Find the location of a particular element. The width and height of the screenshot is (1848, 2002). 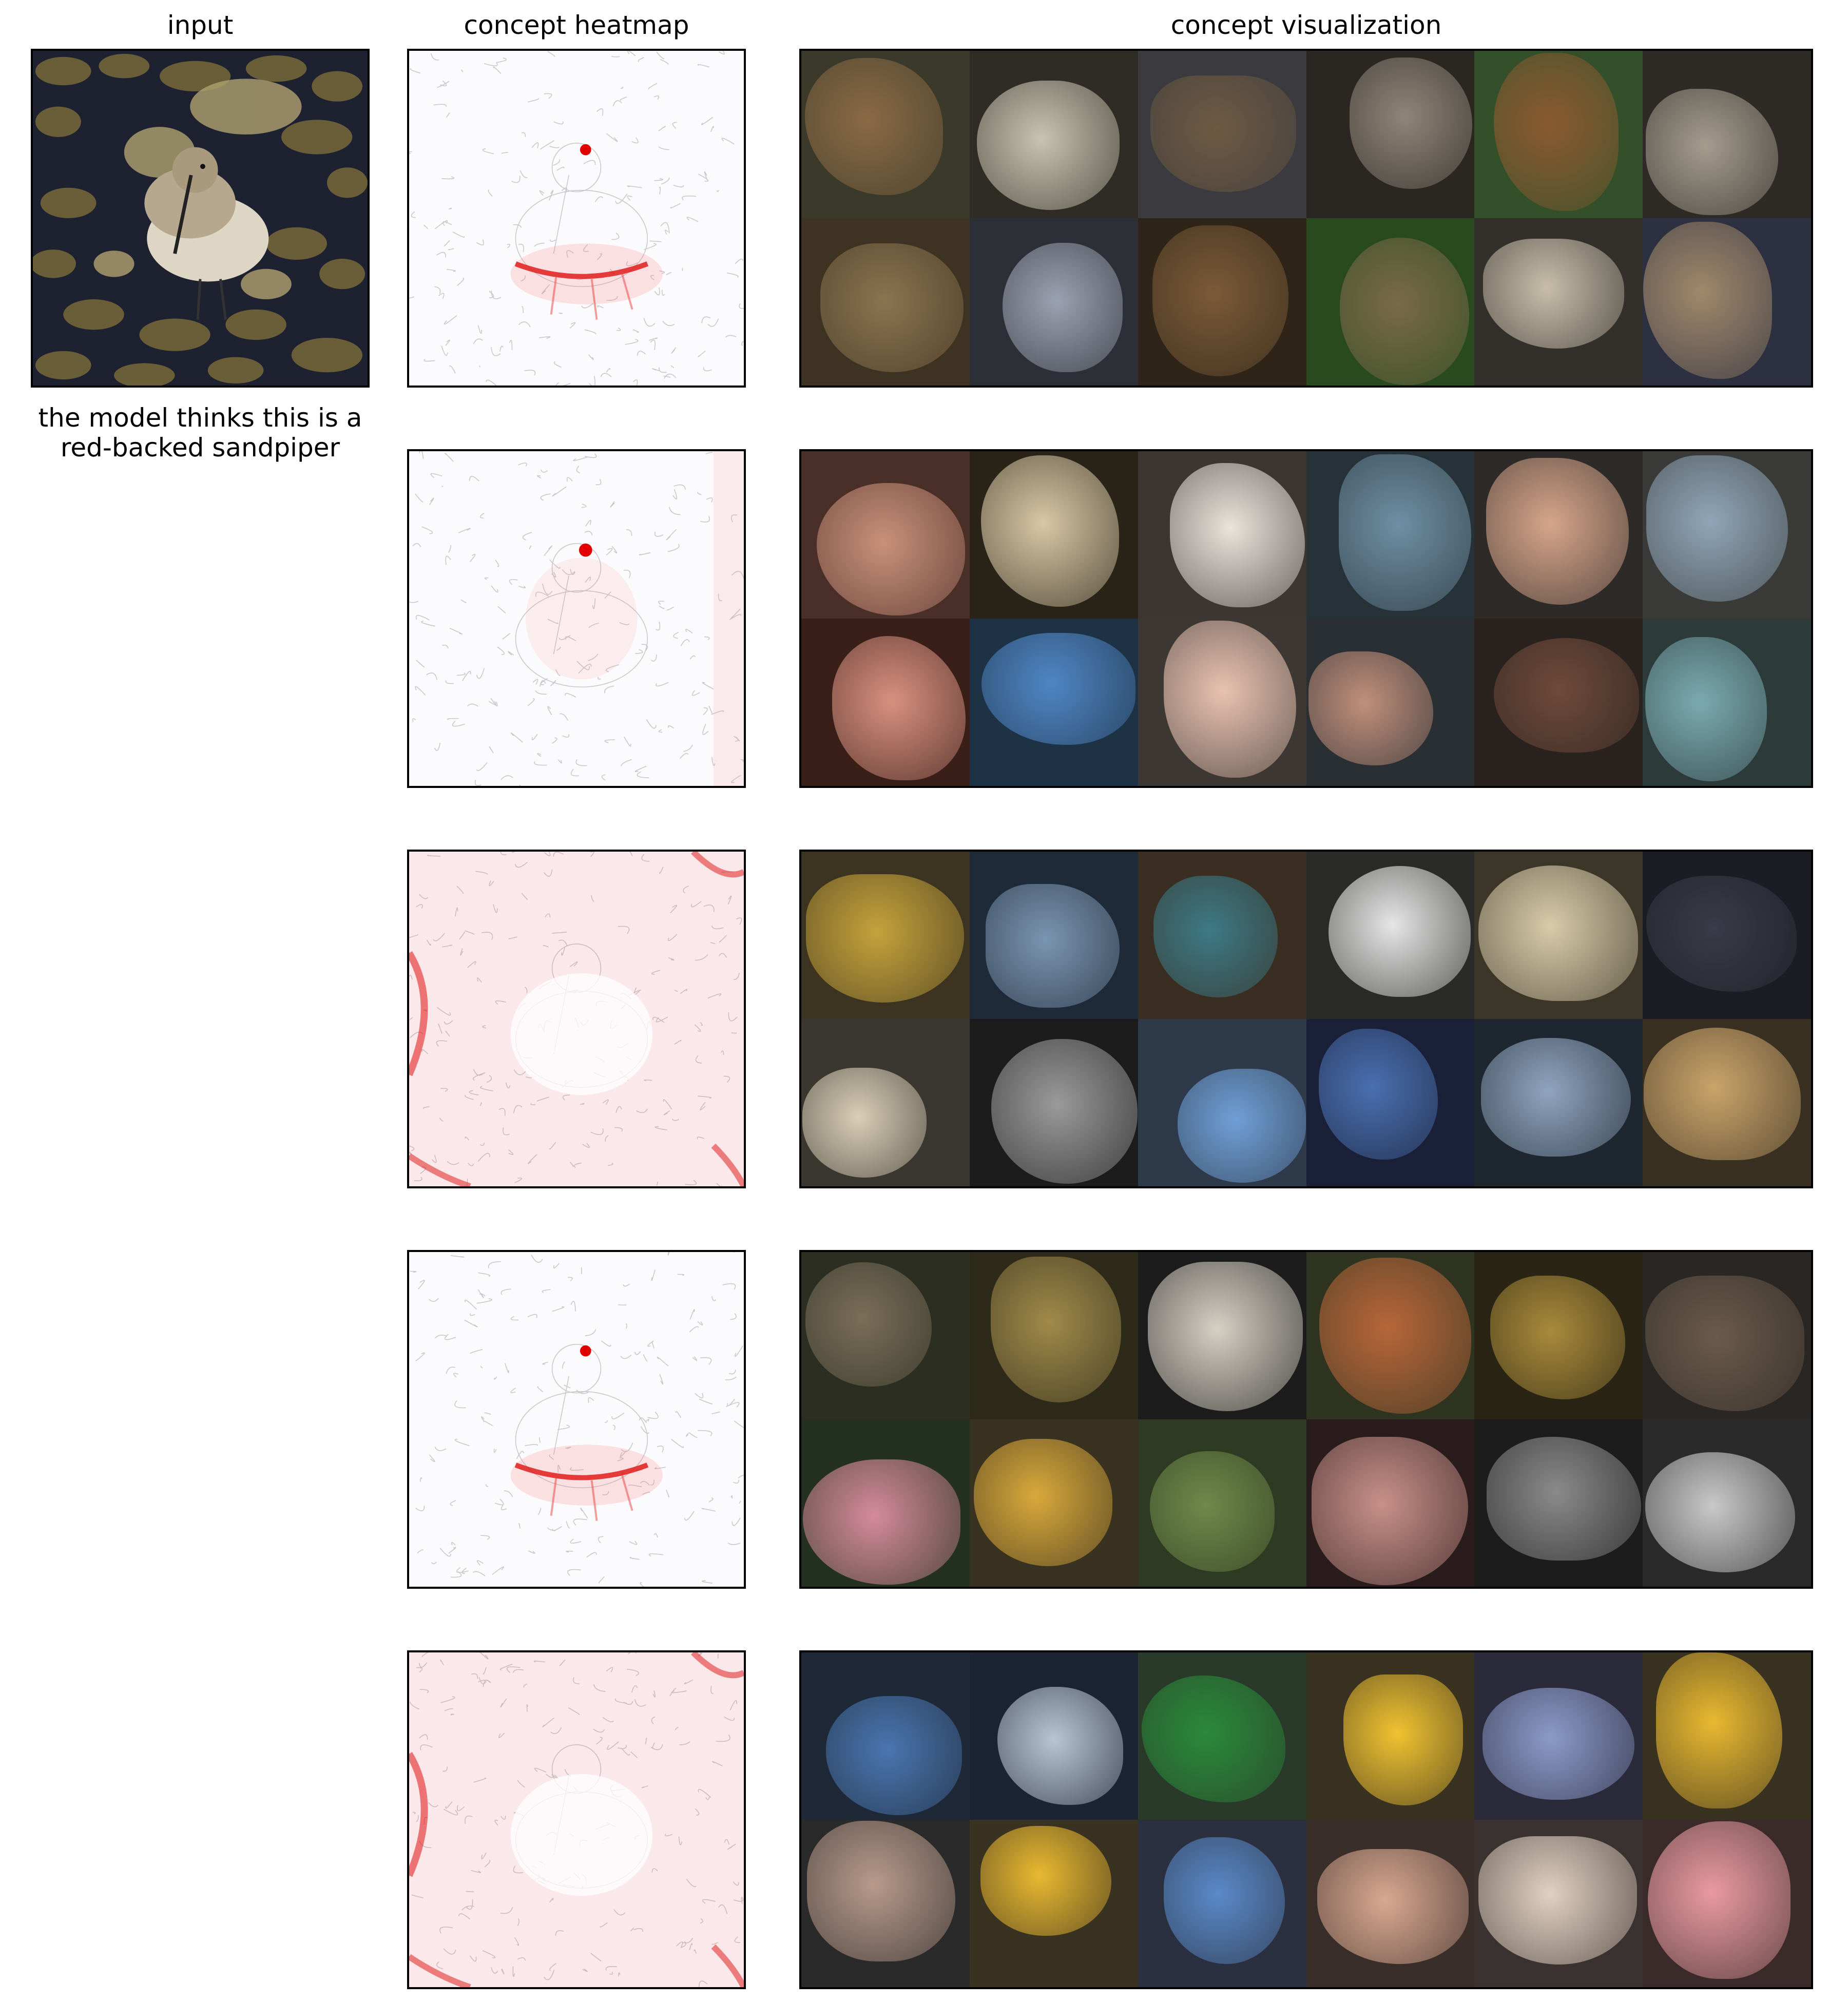

input-image is located at coordinates (200, 218).